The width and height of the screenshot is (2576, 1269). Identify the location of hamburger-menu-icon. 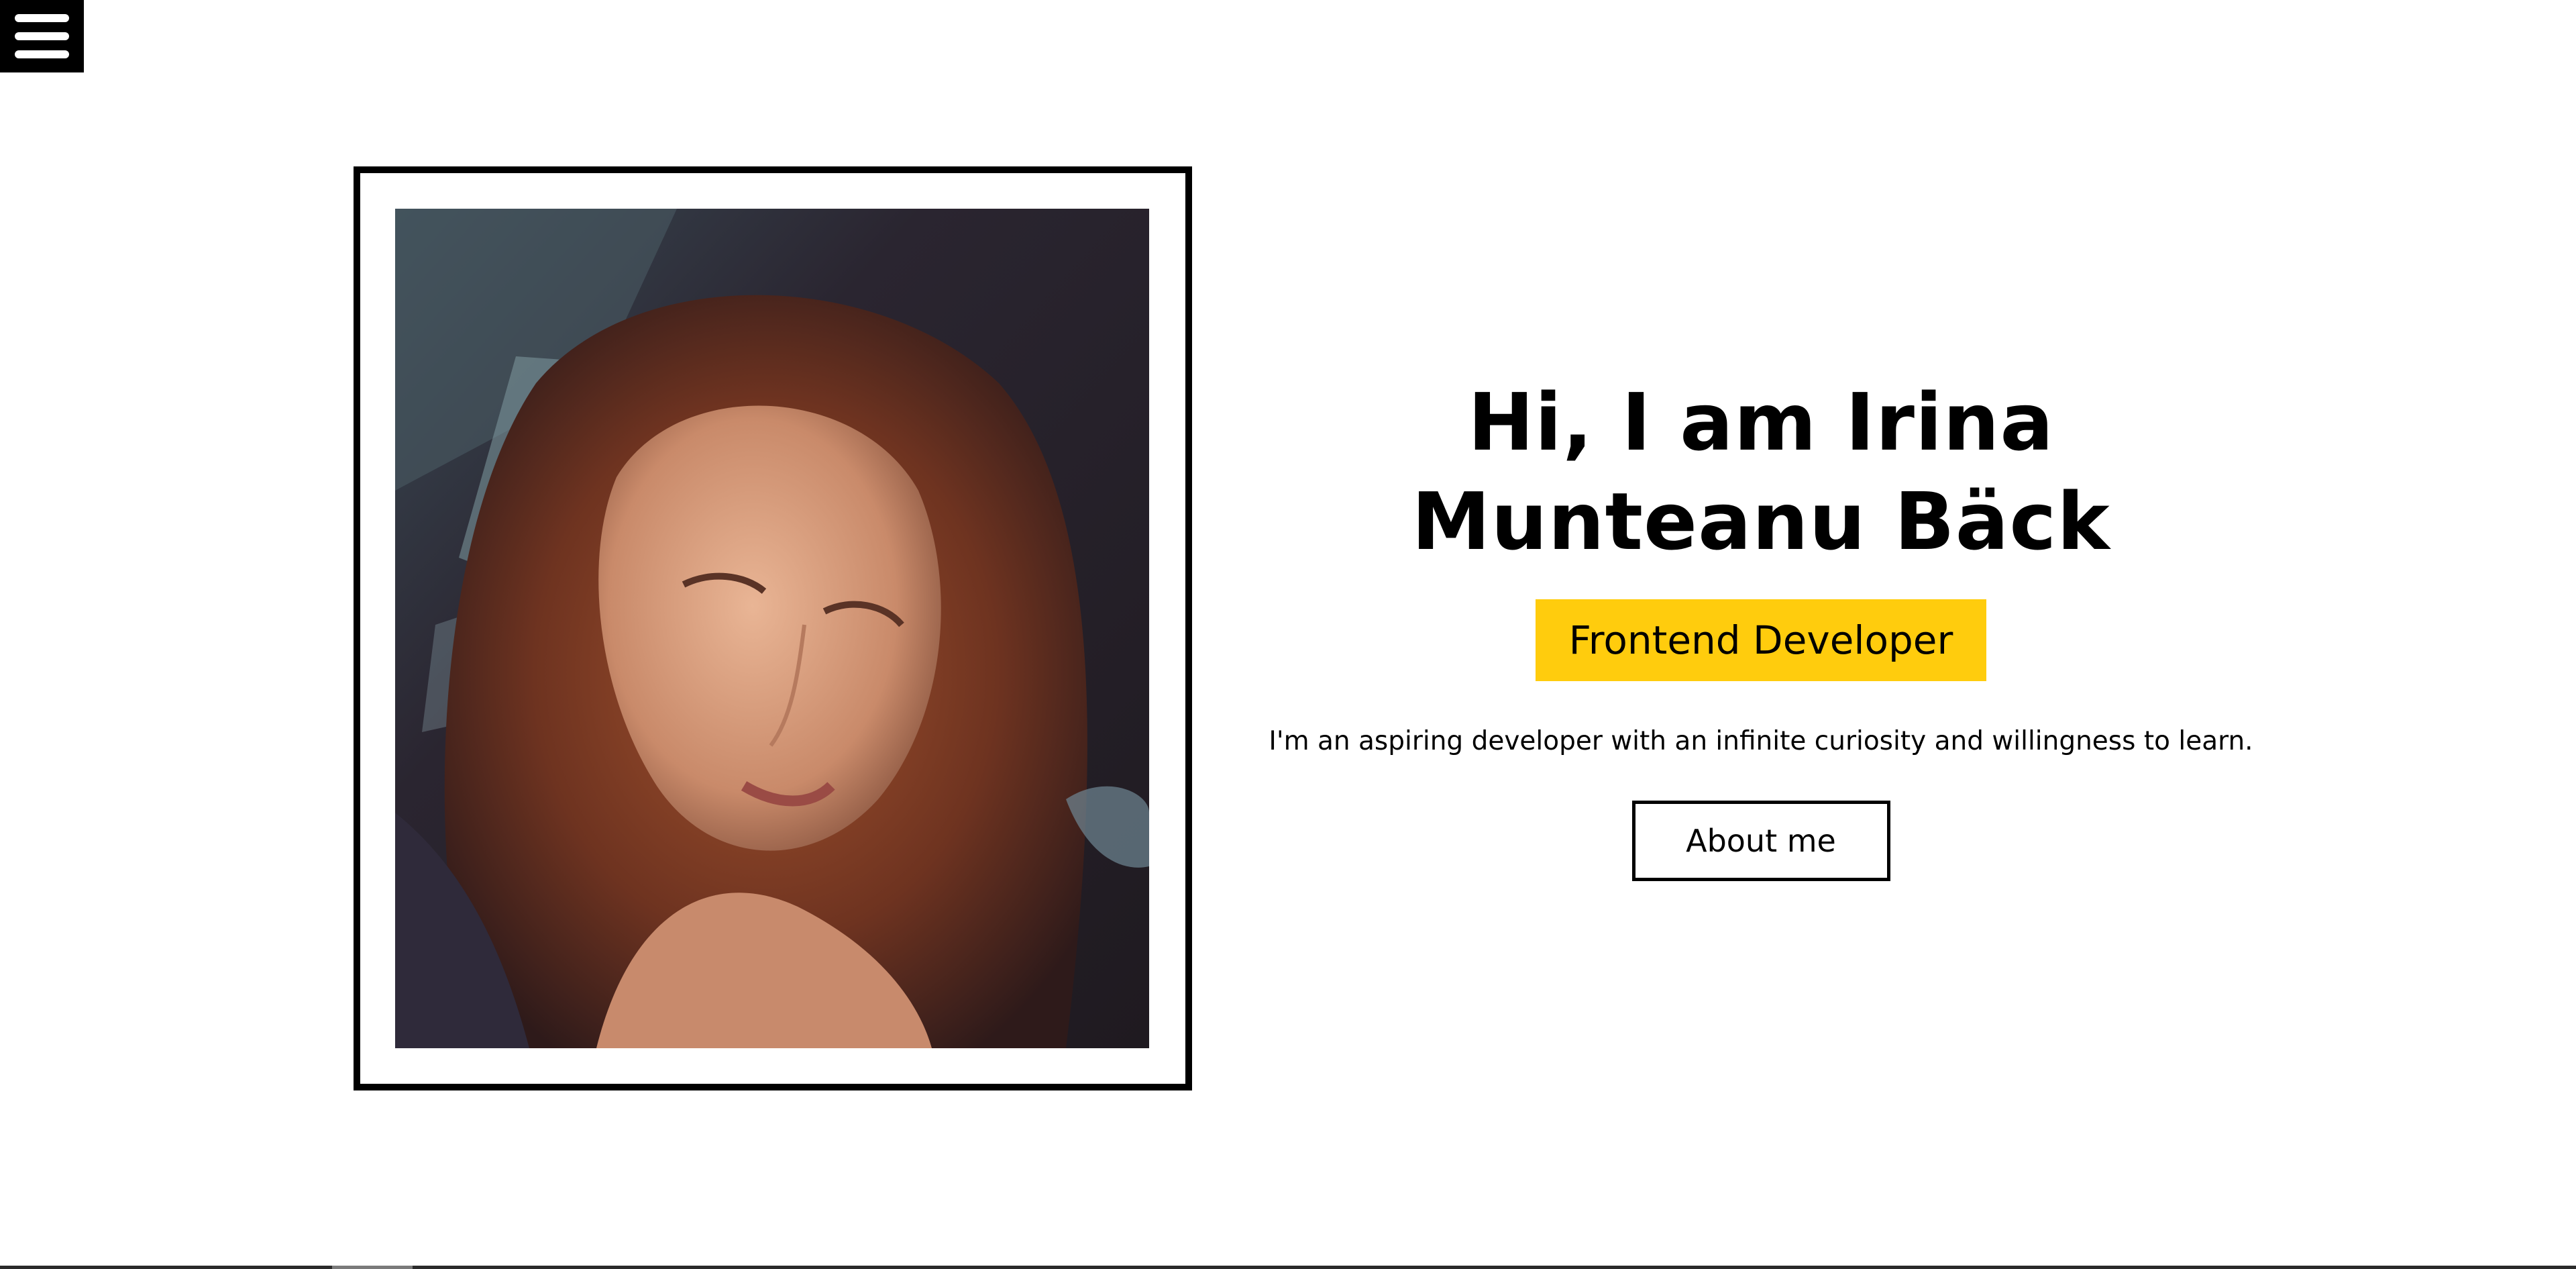
(42, 18).